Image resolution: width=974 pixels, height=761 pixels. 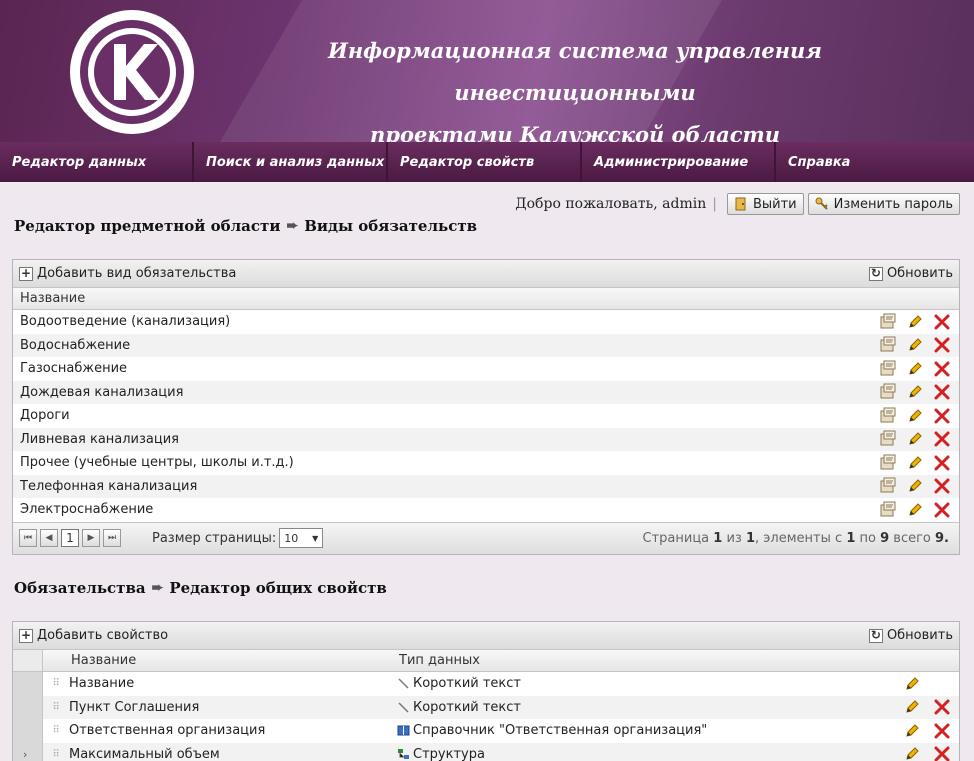 What do you see at coordinates (875, 162) in the screenshot?
I see `nav-item-help: Справка` at bounding box center [875, 162].